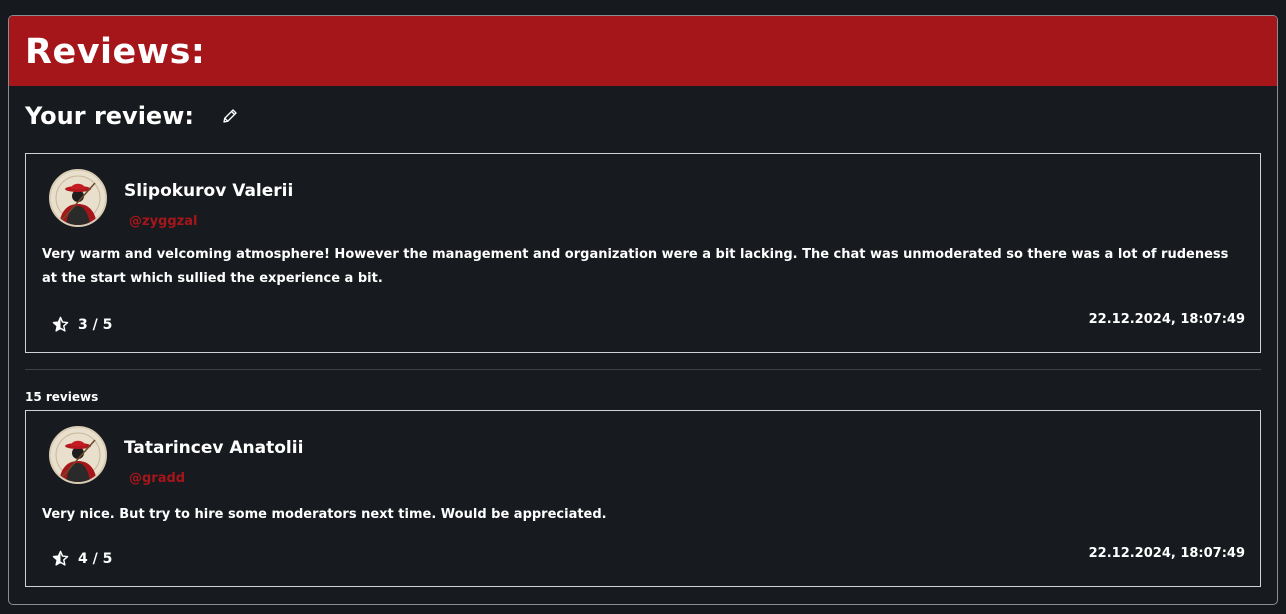 This screenshot has height=614, width=1286. I want to click on review-rating: 4 / 5, so click(82, 558).